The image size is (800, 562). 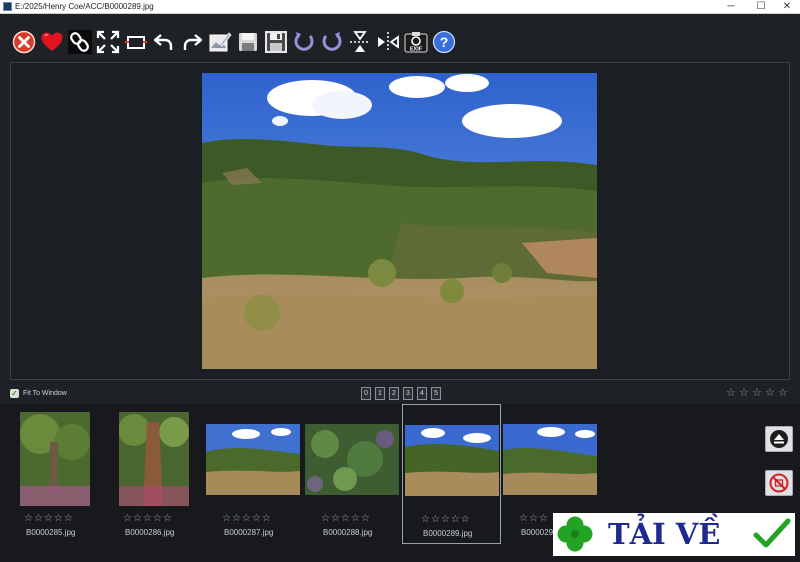 I want to click on thumbnail-filename: B0000289.jpg, so click(x=448, y=533).